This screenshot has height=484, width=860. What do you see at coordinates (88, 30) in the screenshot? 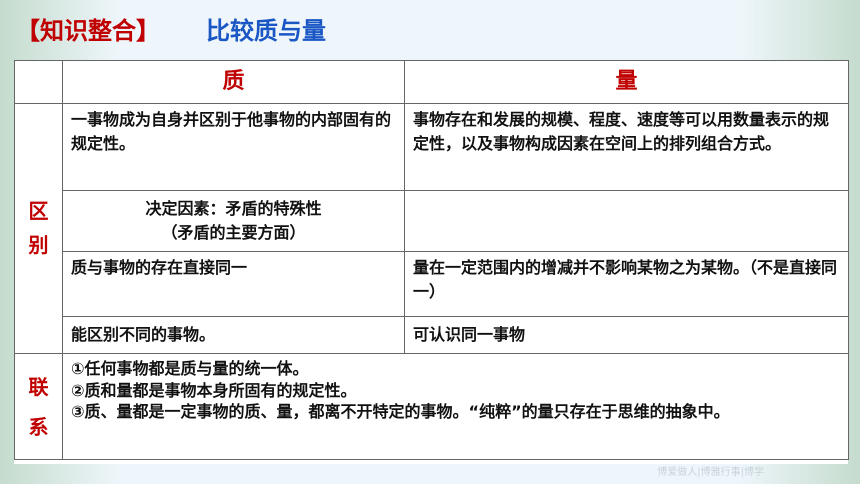
I see `title-bracket-label: 【知识整合】` at bounding box center [88, 30].